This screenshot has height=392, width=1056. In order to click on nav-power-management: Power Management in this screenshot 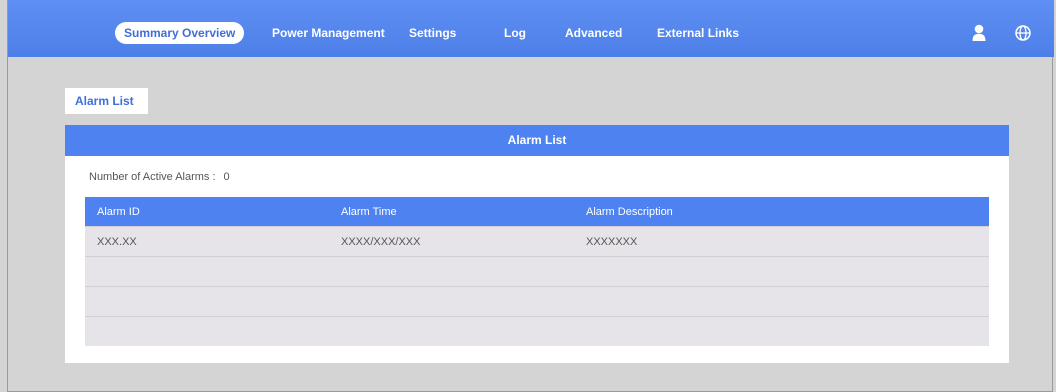, I will do `click(328, 33)`.